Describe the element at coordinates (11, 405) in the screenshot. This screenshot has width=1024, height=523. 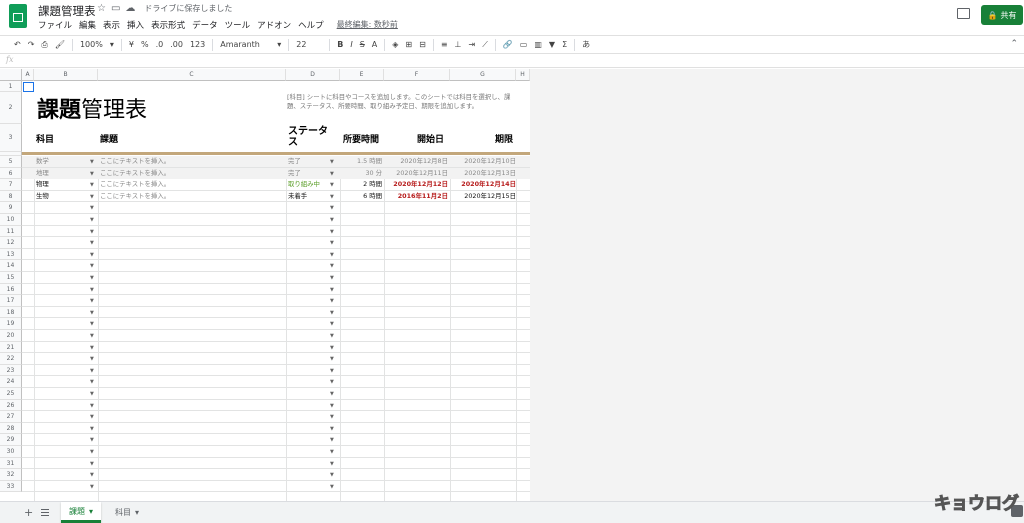
I see `row-header: 26` at that location.